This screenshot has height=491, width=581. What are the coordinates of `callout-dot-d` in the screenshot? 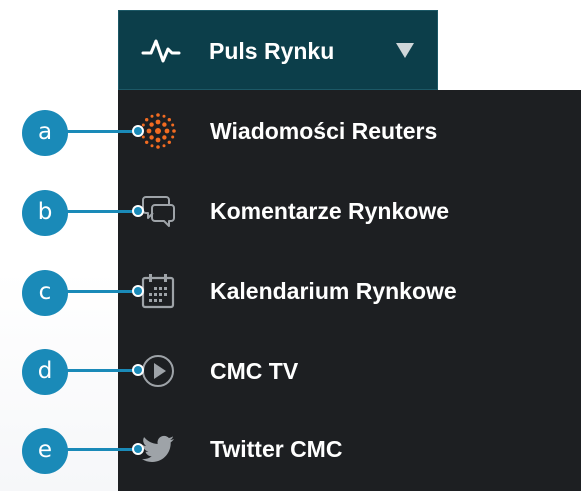 It's located at (138, 370).